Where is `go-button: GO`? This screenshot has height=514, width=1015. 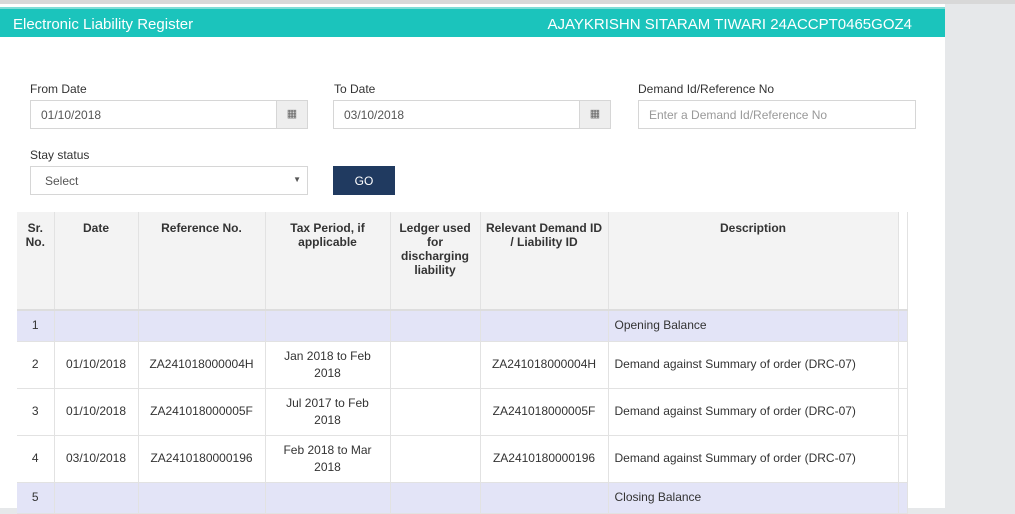 go-button: GO is located at coordinates (364, 180).